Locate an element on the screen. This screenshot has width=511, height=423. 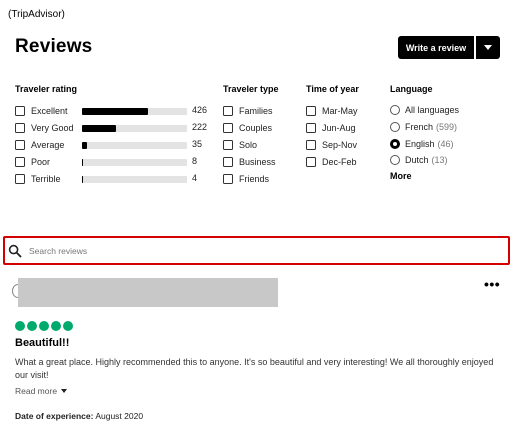
type-label: Solo is located at coordinates (248, 145).